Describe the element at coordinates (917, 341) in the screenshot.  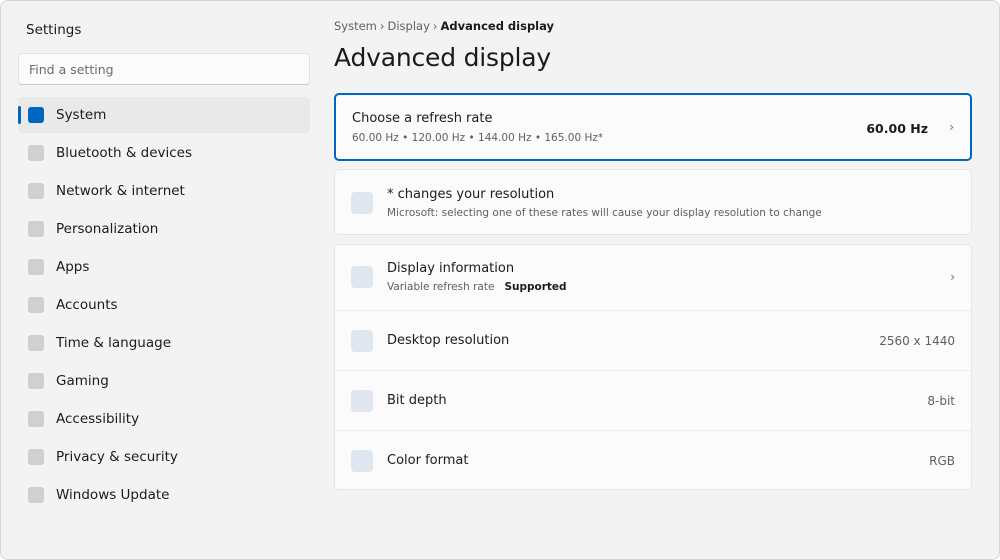
I see `desktop-resolution-value: 2560 x 1440` at that location.